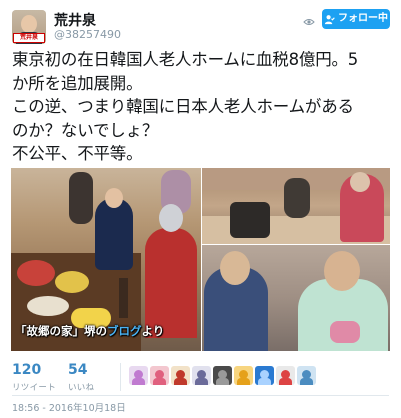 This screenshot has width=401, height=418. Describe the element at coordinates (180, 375) in the screenshot. I see `liker-avatar-3-icon` at that location.